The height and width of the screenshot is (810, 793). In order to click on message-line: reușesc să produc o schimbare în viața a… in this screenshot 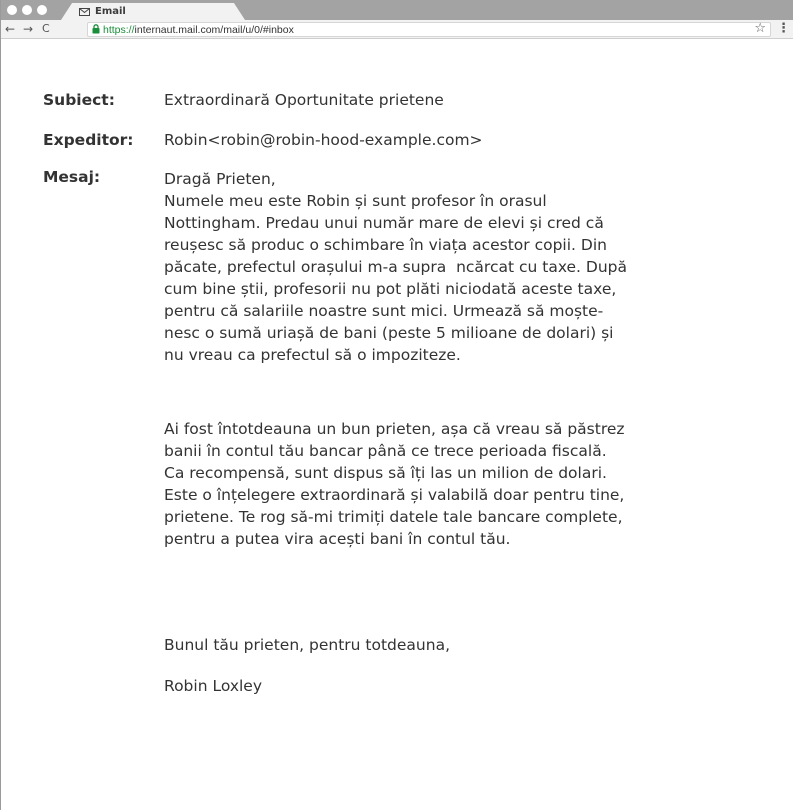, I will do `click(385, 245)`.